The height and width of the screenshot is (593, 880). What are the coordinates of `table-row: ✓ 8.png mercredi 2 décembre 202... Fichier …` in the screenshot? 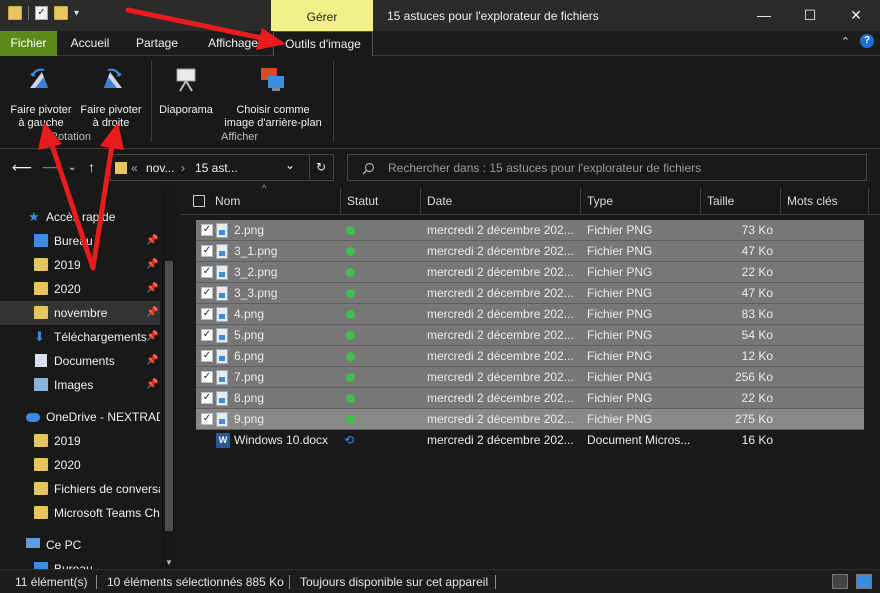 It's located at (530, 398).